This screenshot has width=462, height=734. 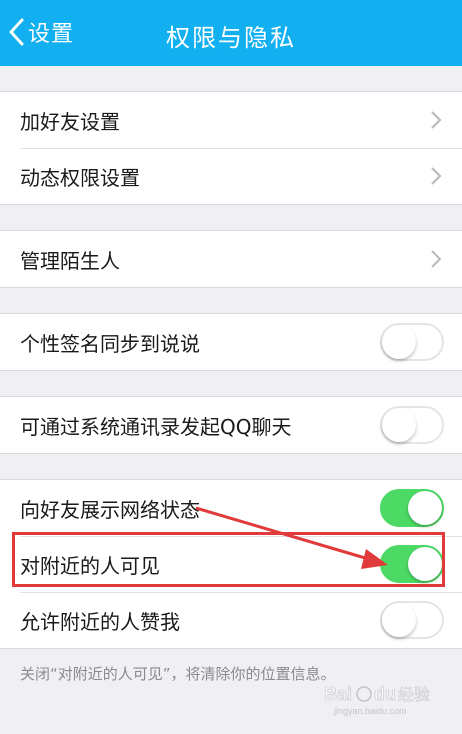 I want to click on row-show-network-status: 向好友展示网络状态, so click(x=231, y=508).